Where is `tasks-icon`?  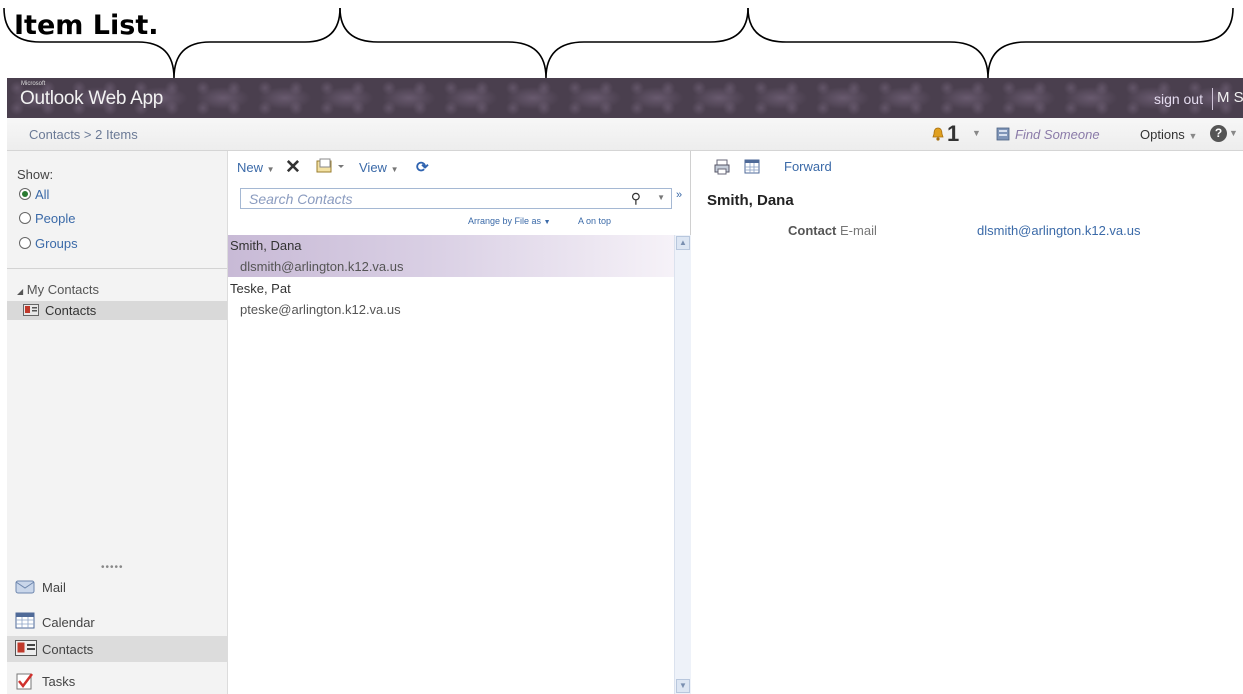 tasks-icon is located at coordinates (24, 681).